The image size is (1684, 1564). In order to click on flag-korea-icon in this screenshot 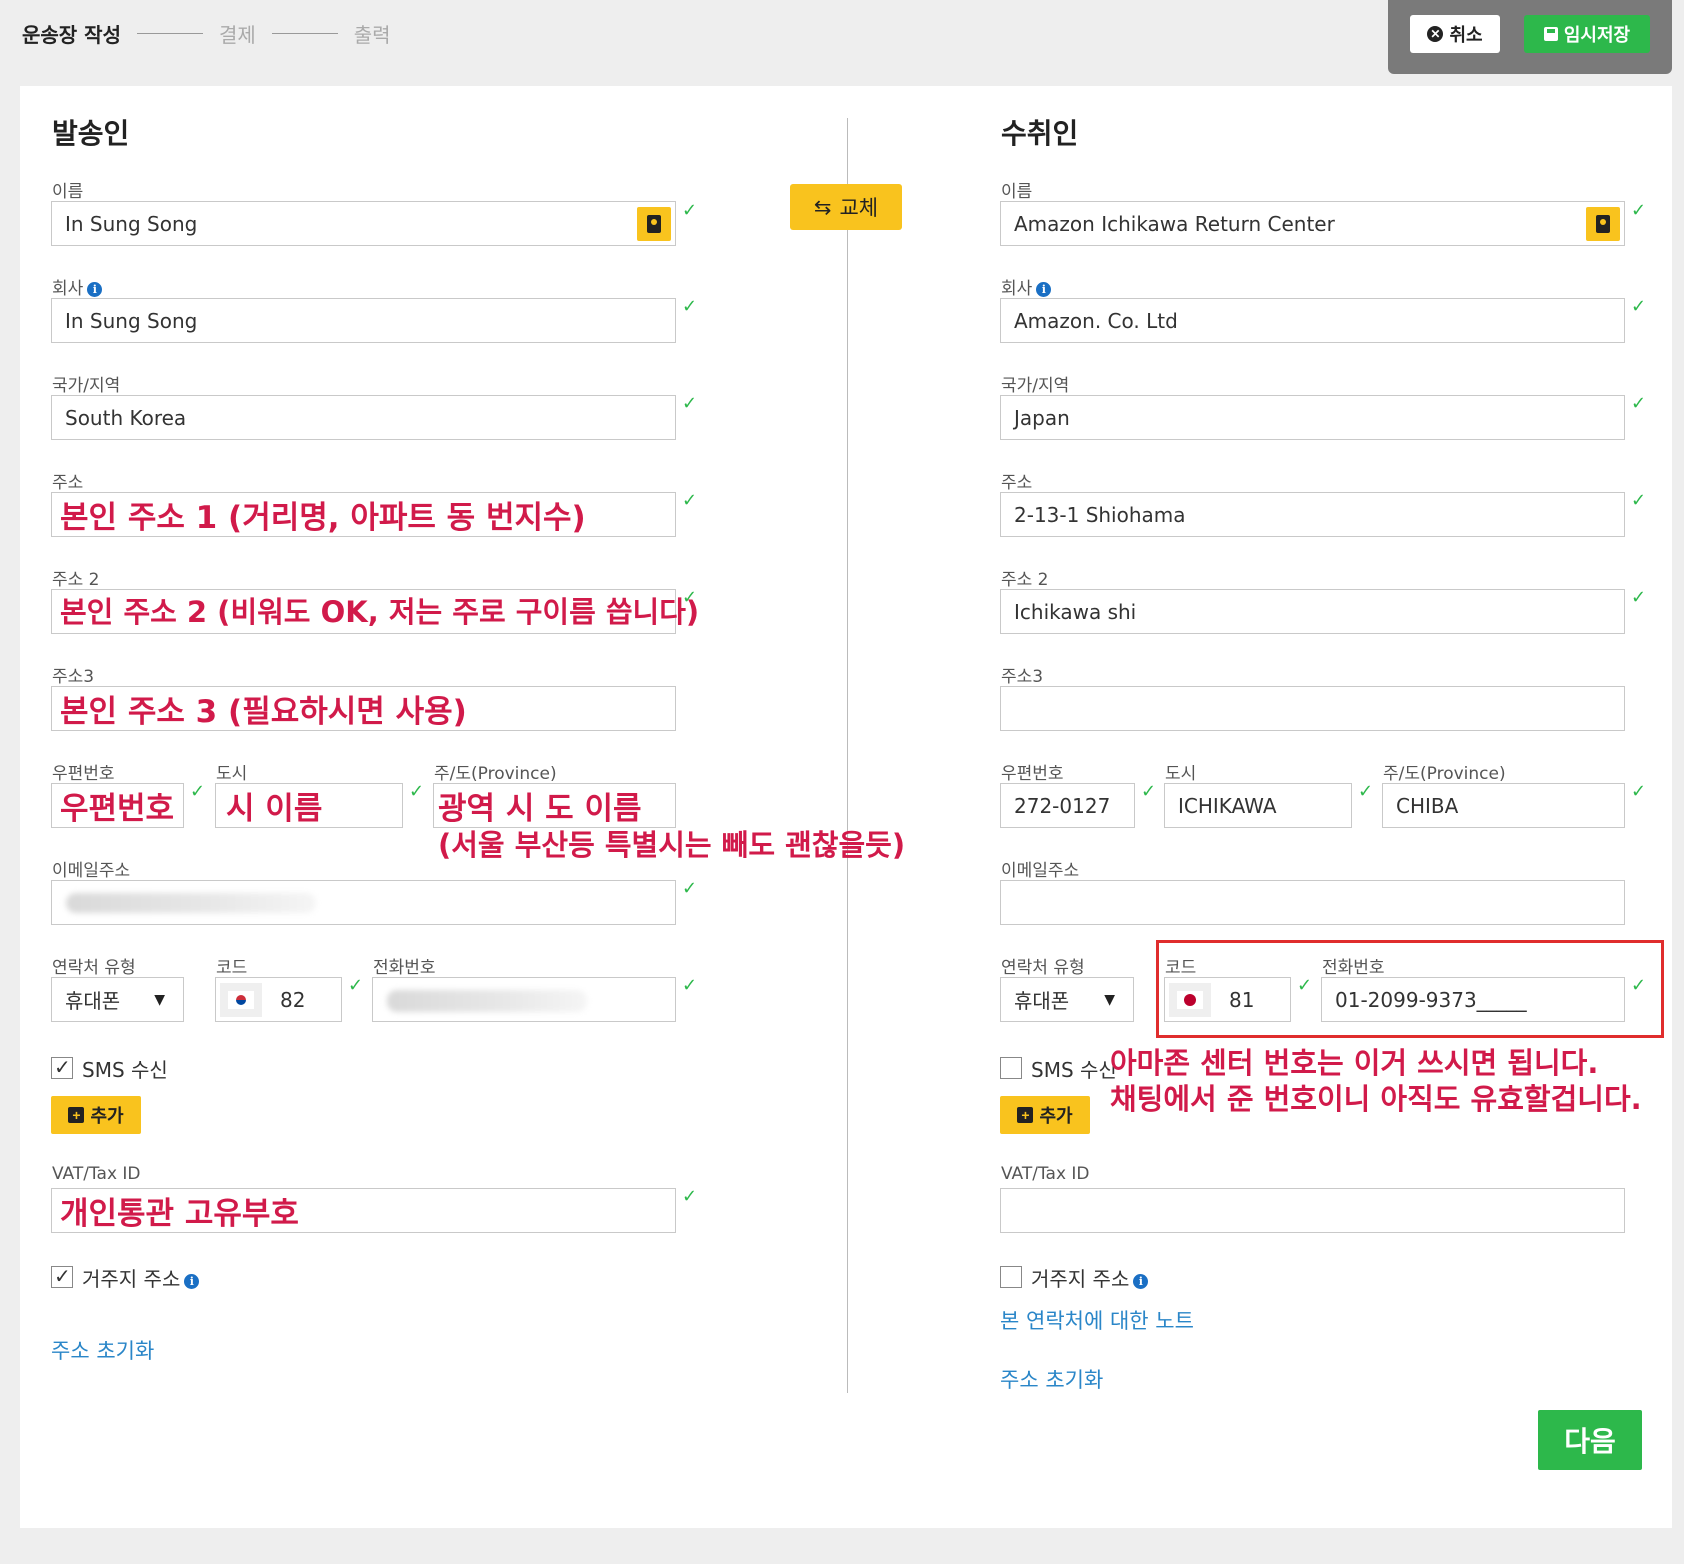, I will do `click(241, 1000)`.